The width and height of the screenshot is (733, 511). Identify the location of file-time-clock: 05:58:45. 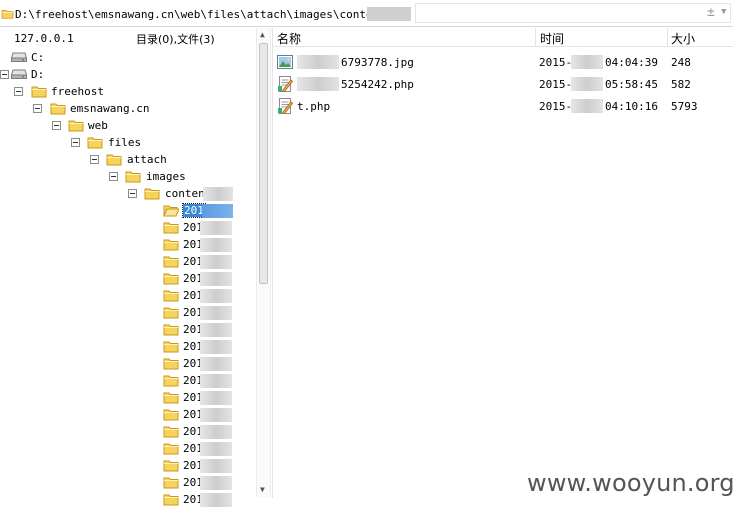
(631, 84).